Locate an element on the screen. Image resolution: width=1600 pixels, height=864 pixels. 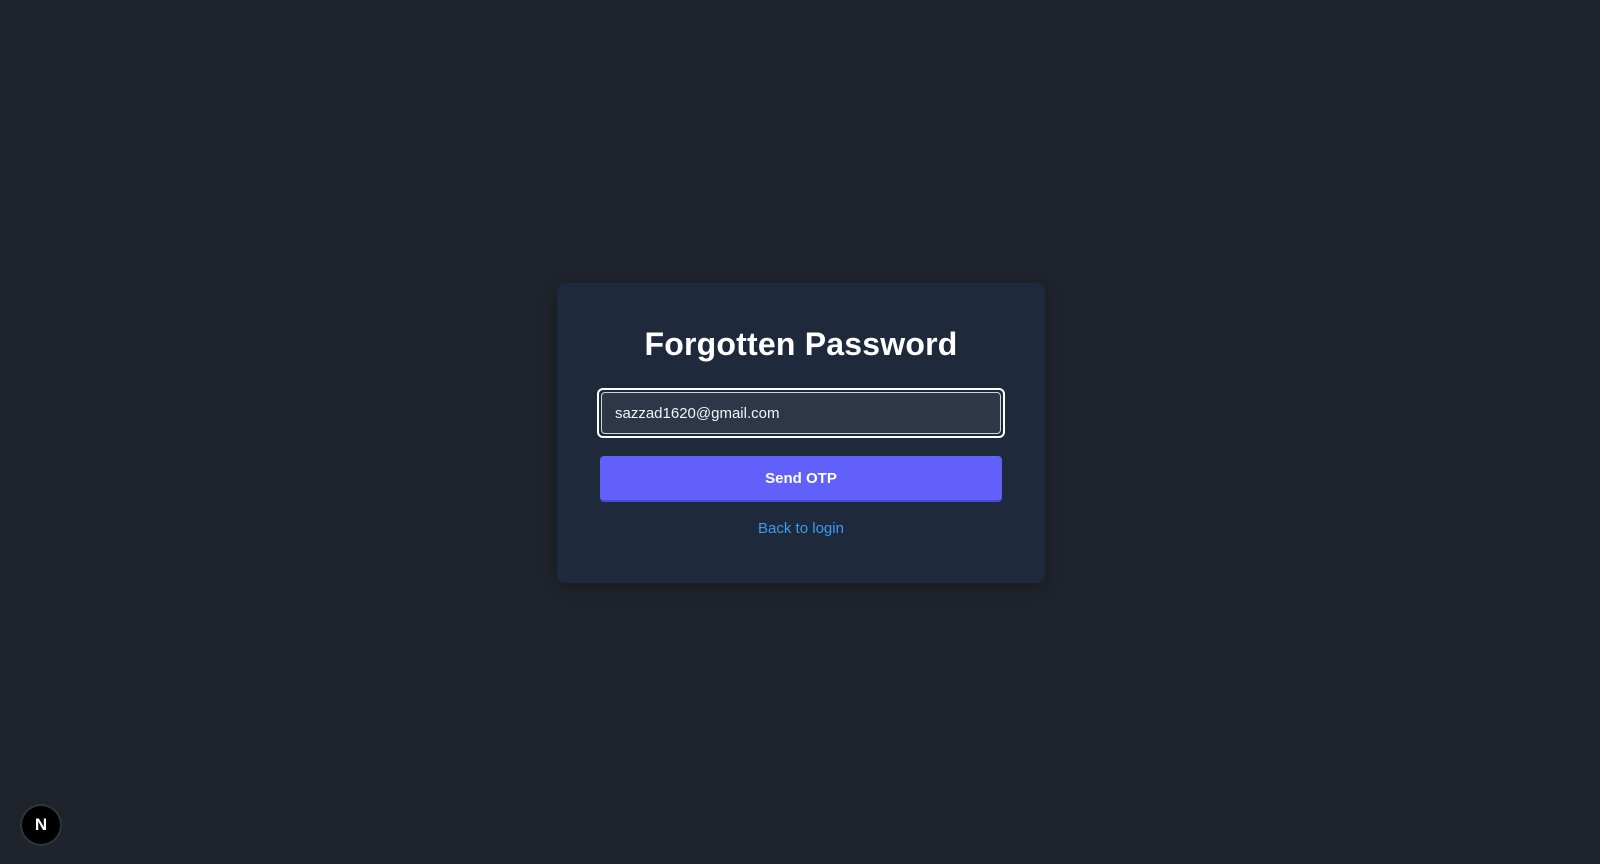
email-field is located at coordinates (801, 413).